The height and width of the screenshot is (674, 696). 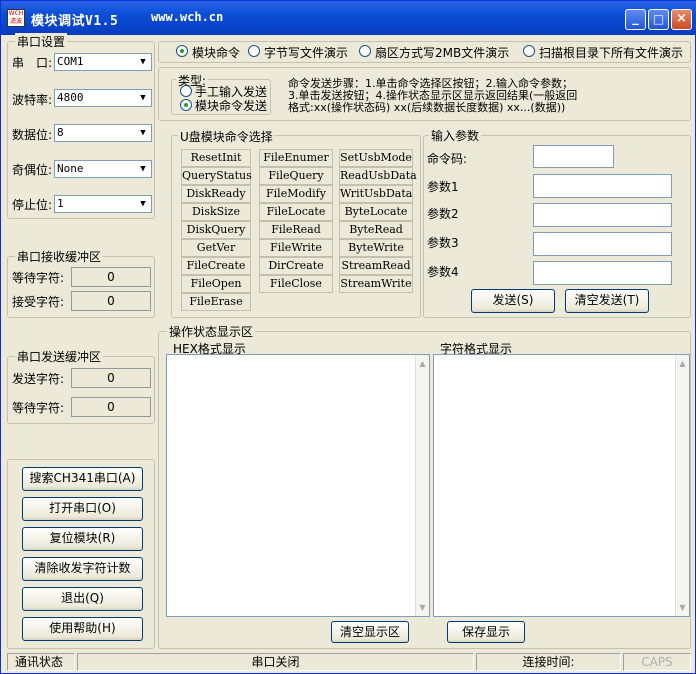 What do you see at coordinates (275, 662) in the screenshot?
I see `status-port: 串口关闭` at bounding box center [275, 662].